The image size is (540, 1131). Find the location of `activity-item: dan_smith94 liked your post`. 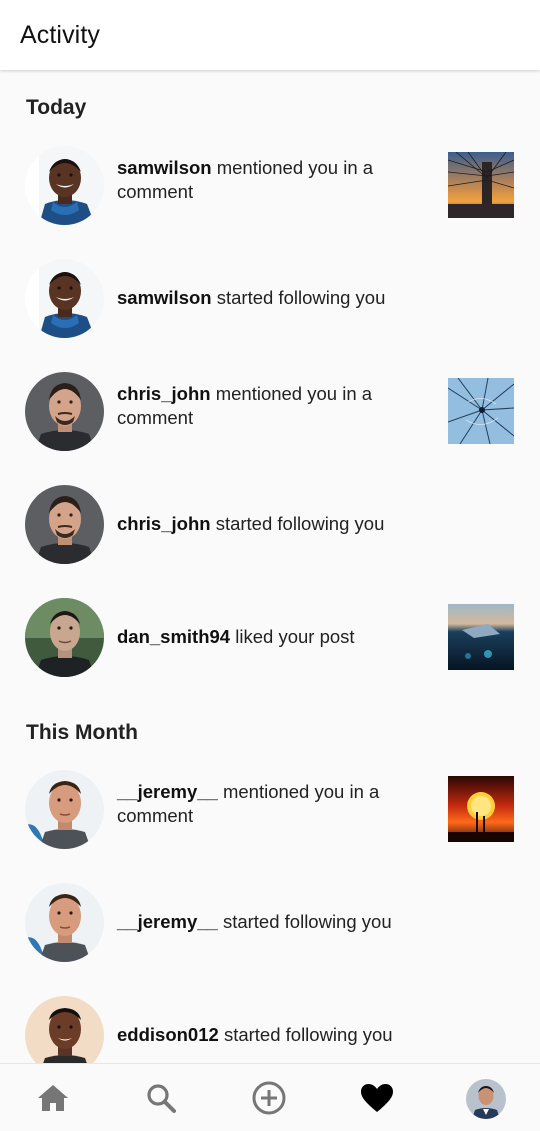

activity-item: dan_smith94 liked your post is located at coordinates (270, 648).